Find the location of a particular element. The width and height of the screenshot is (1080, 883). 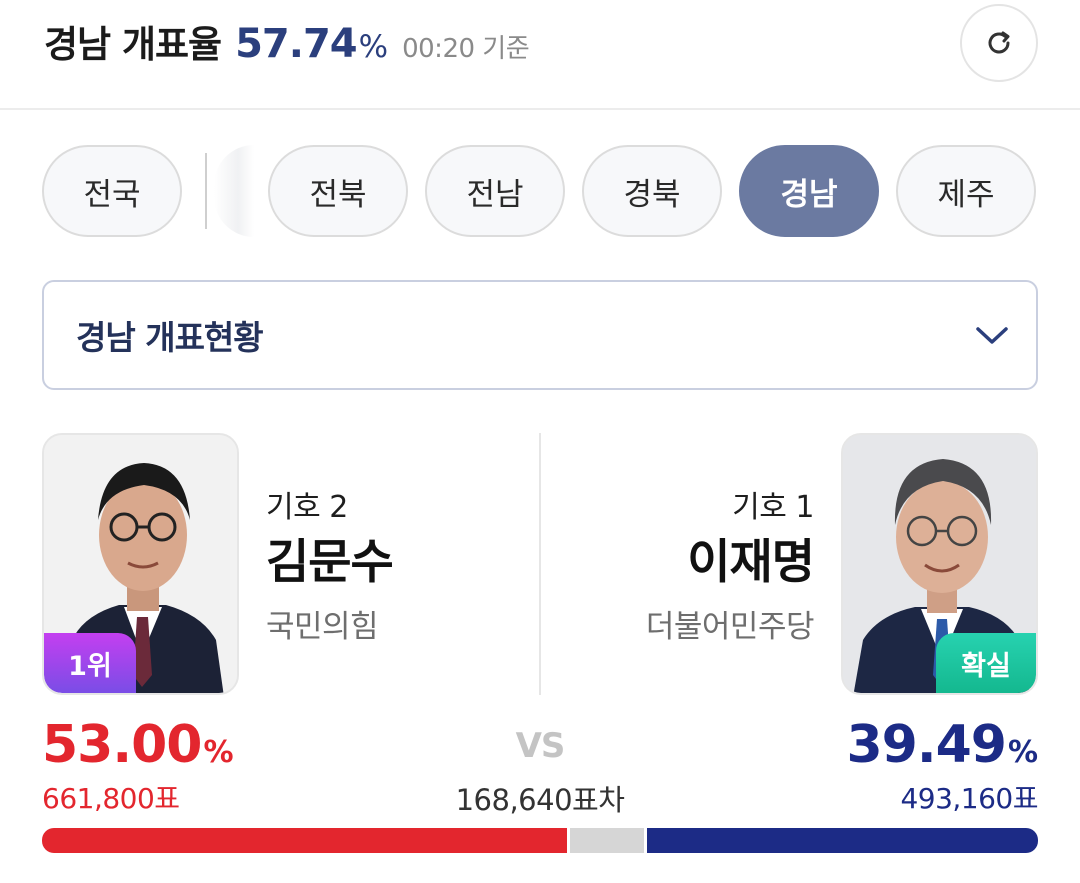

percent-value-left: 53.00 is located at coordinates (122, 745).